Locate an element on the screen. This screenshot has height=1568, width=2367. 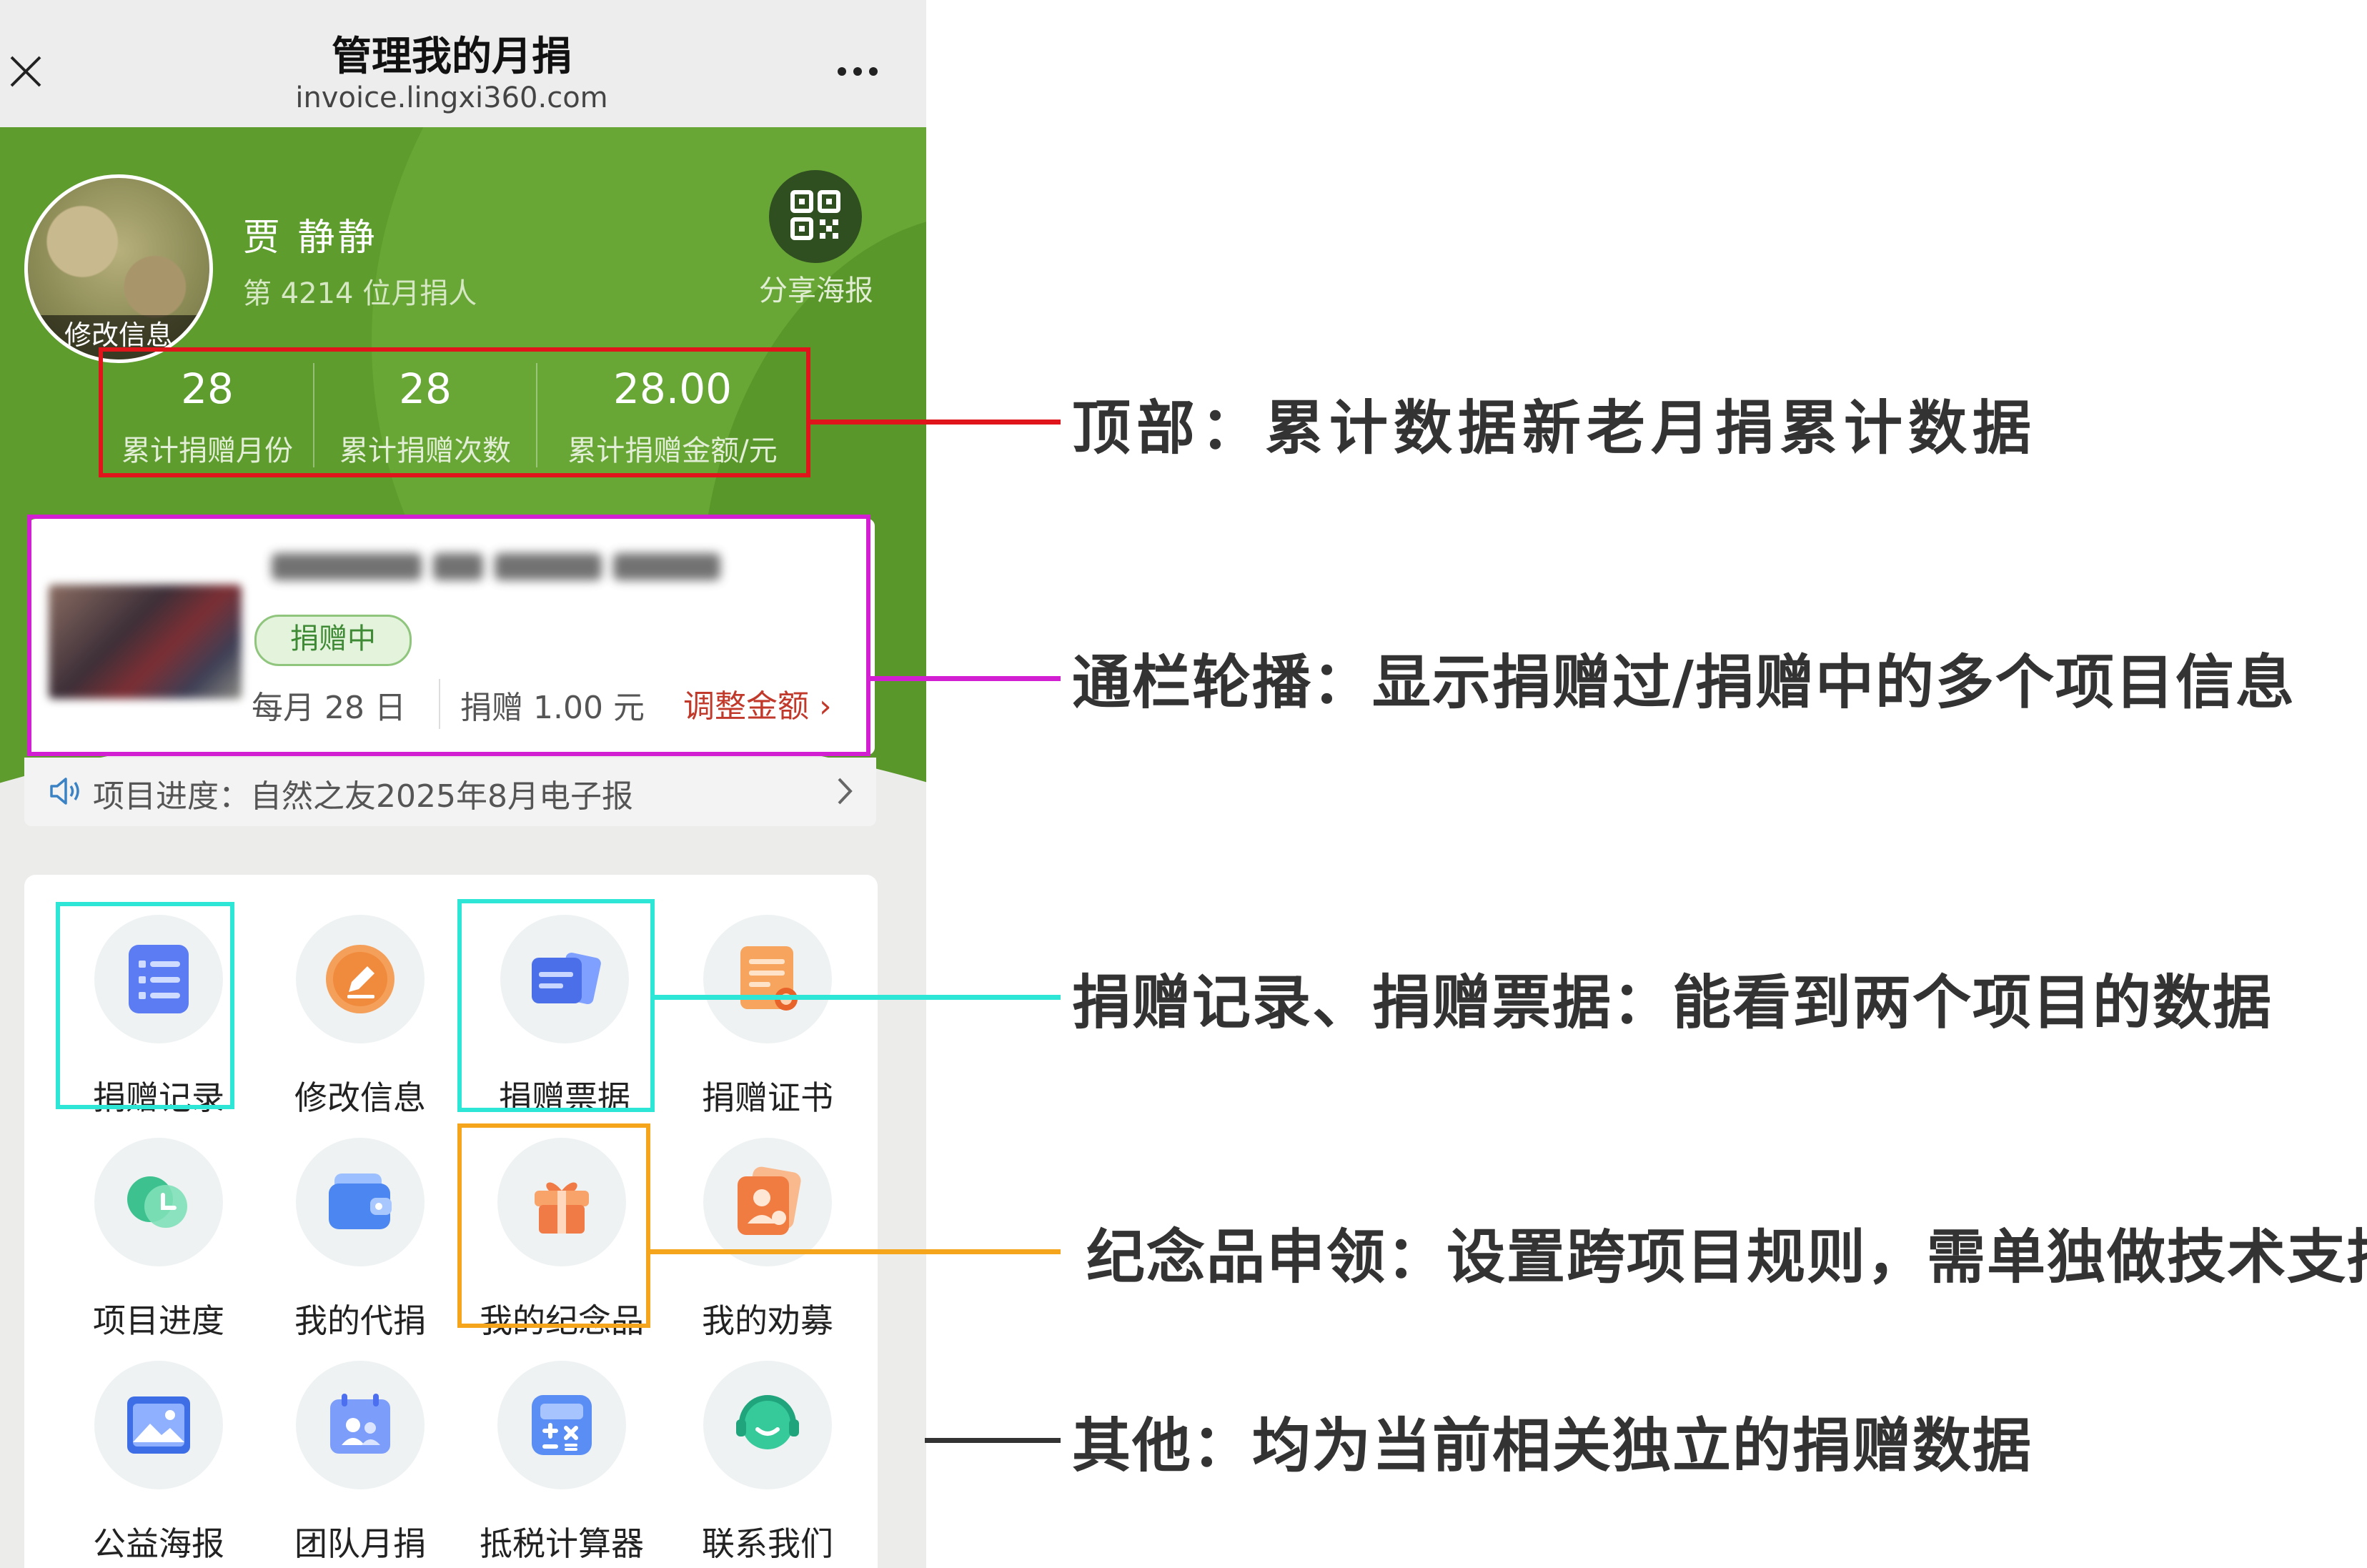
grid-item-edit-info: 修改信息 is located at coordinates (360, 1010).